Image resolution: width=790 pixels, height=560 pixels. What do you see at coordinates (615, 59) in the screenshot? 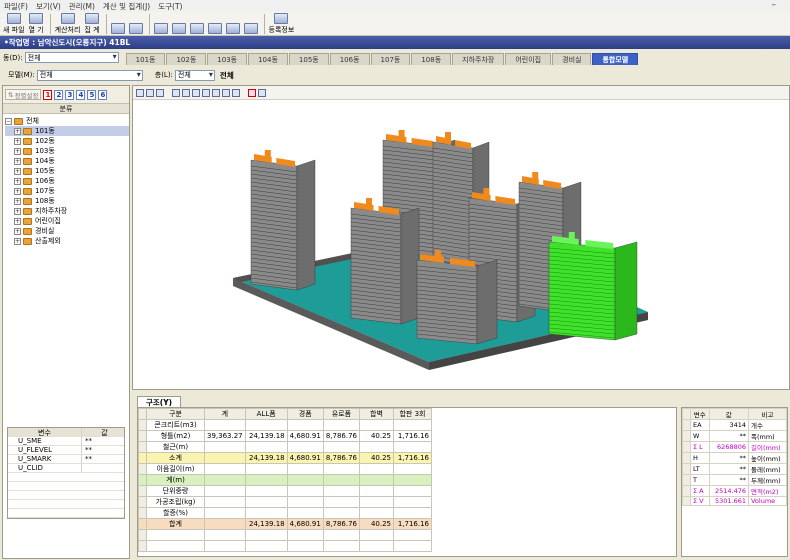
I see `tab-dong-11: 통합모델` at bounding box center [615, 59].